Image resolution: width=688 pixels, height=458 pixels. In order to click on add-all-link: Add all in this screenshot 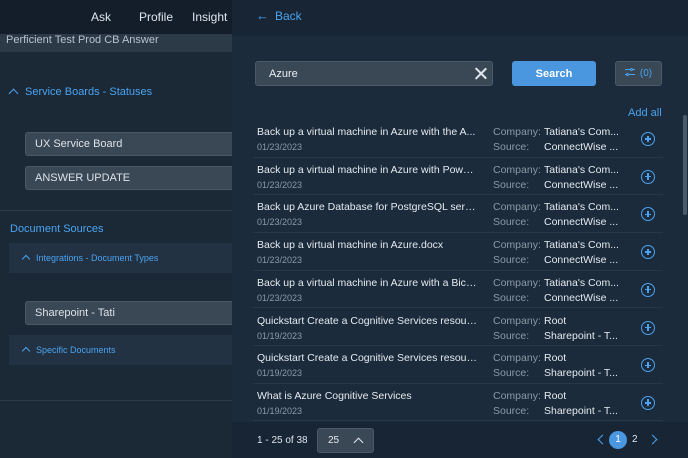, I will do `click(645, 113)`.